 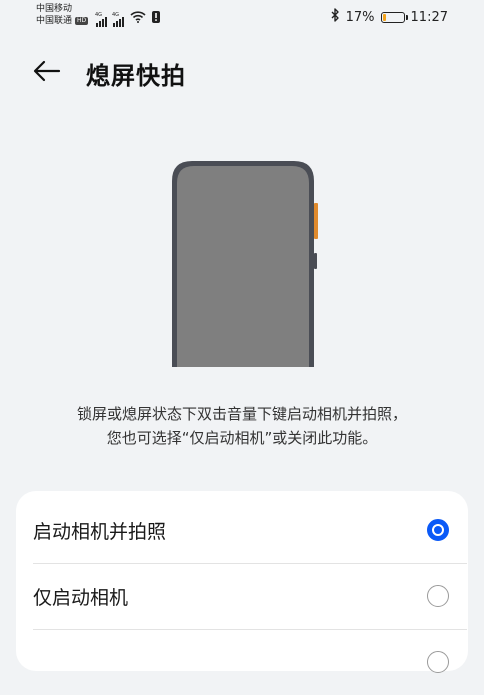 What do you see at coordinates (242, 662) in the screenshot?
I see `option-third` at bounding box center [242, 662].